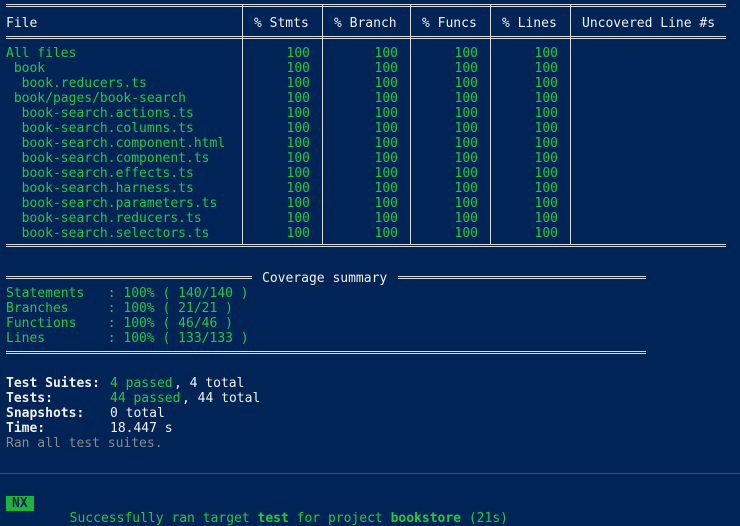  I want to click on summary-functions: Functions : 100% ( 46/46 ), so click(119, 323).